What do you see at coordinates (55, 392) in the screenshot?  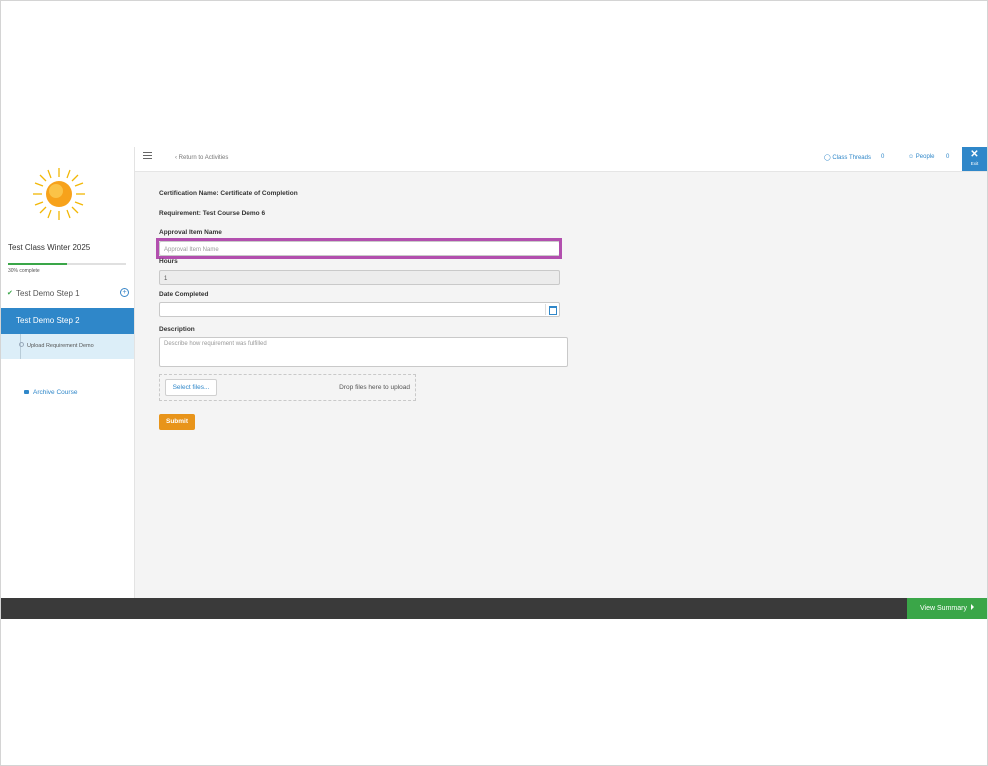 I see `archive-label: Archive Course` at bounding box center [55, 392].